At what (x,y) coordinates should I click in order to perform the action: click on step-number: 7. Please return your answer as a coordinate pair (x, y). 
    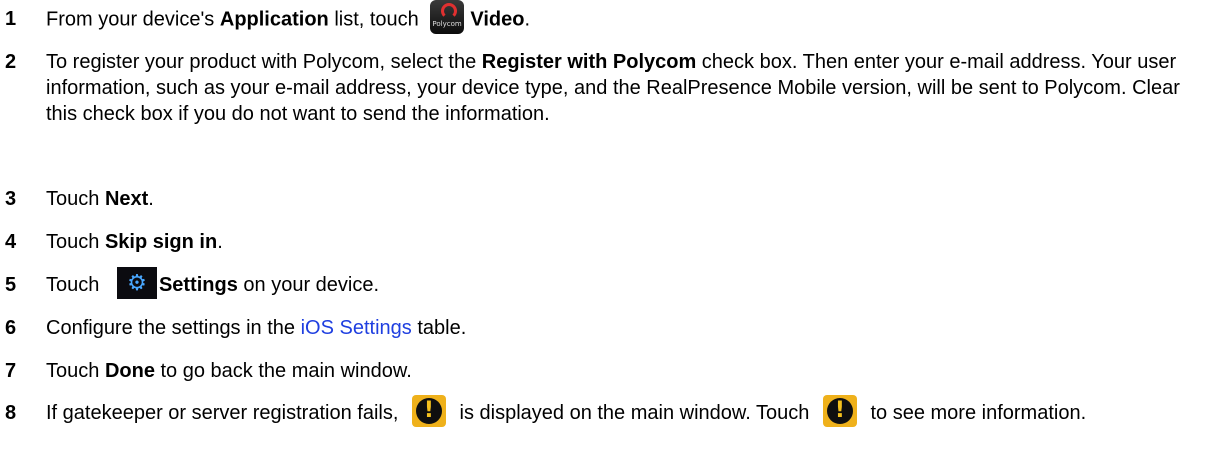
    Looking at the image, I should click on (11, 371).